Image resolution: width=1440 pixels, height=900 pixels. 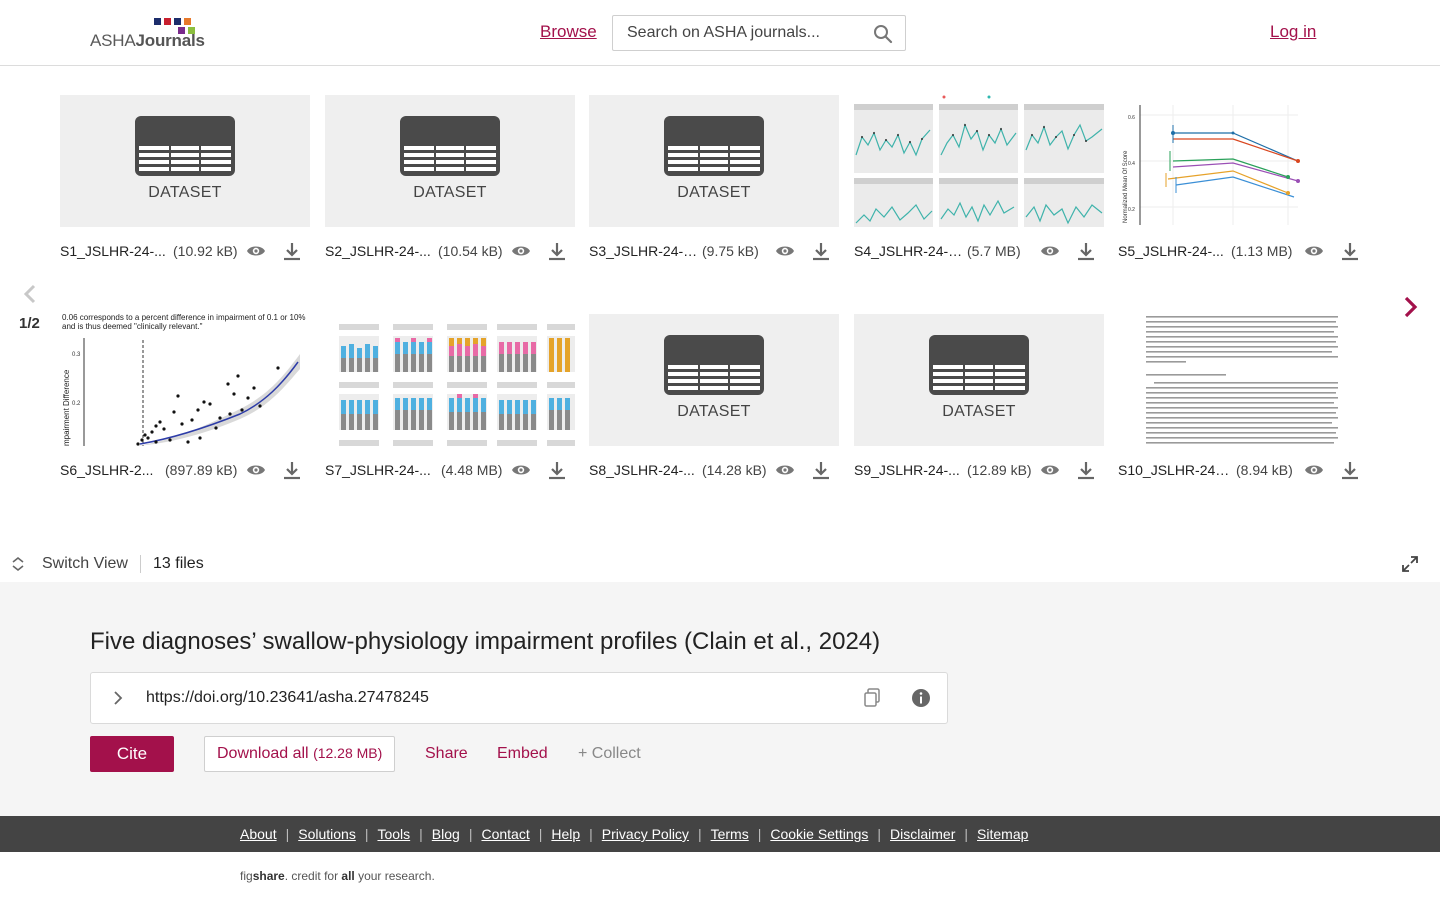 What do you see at coordinates (29, 323) in the screenshot?
I see `page-indicator: 1/2` at bounding box center [29, 323].